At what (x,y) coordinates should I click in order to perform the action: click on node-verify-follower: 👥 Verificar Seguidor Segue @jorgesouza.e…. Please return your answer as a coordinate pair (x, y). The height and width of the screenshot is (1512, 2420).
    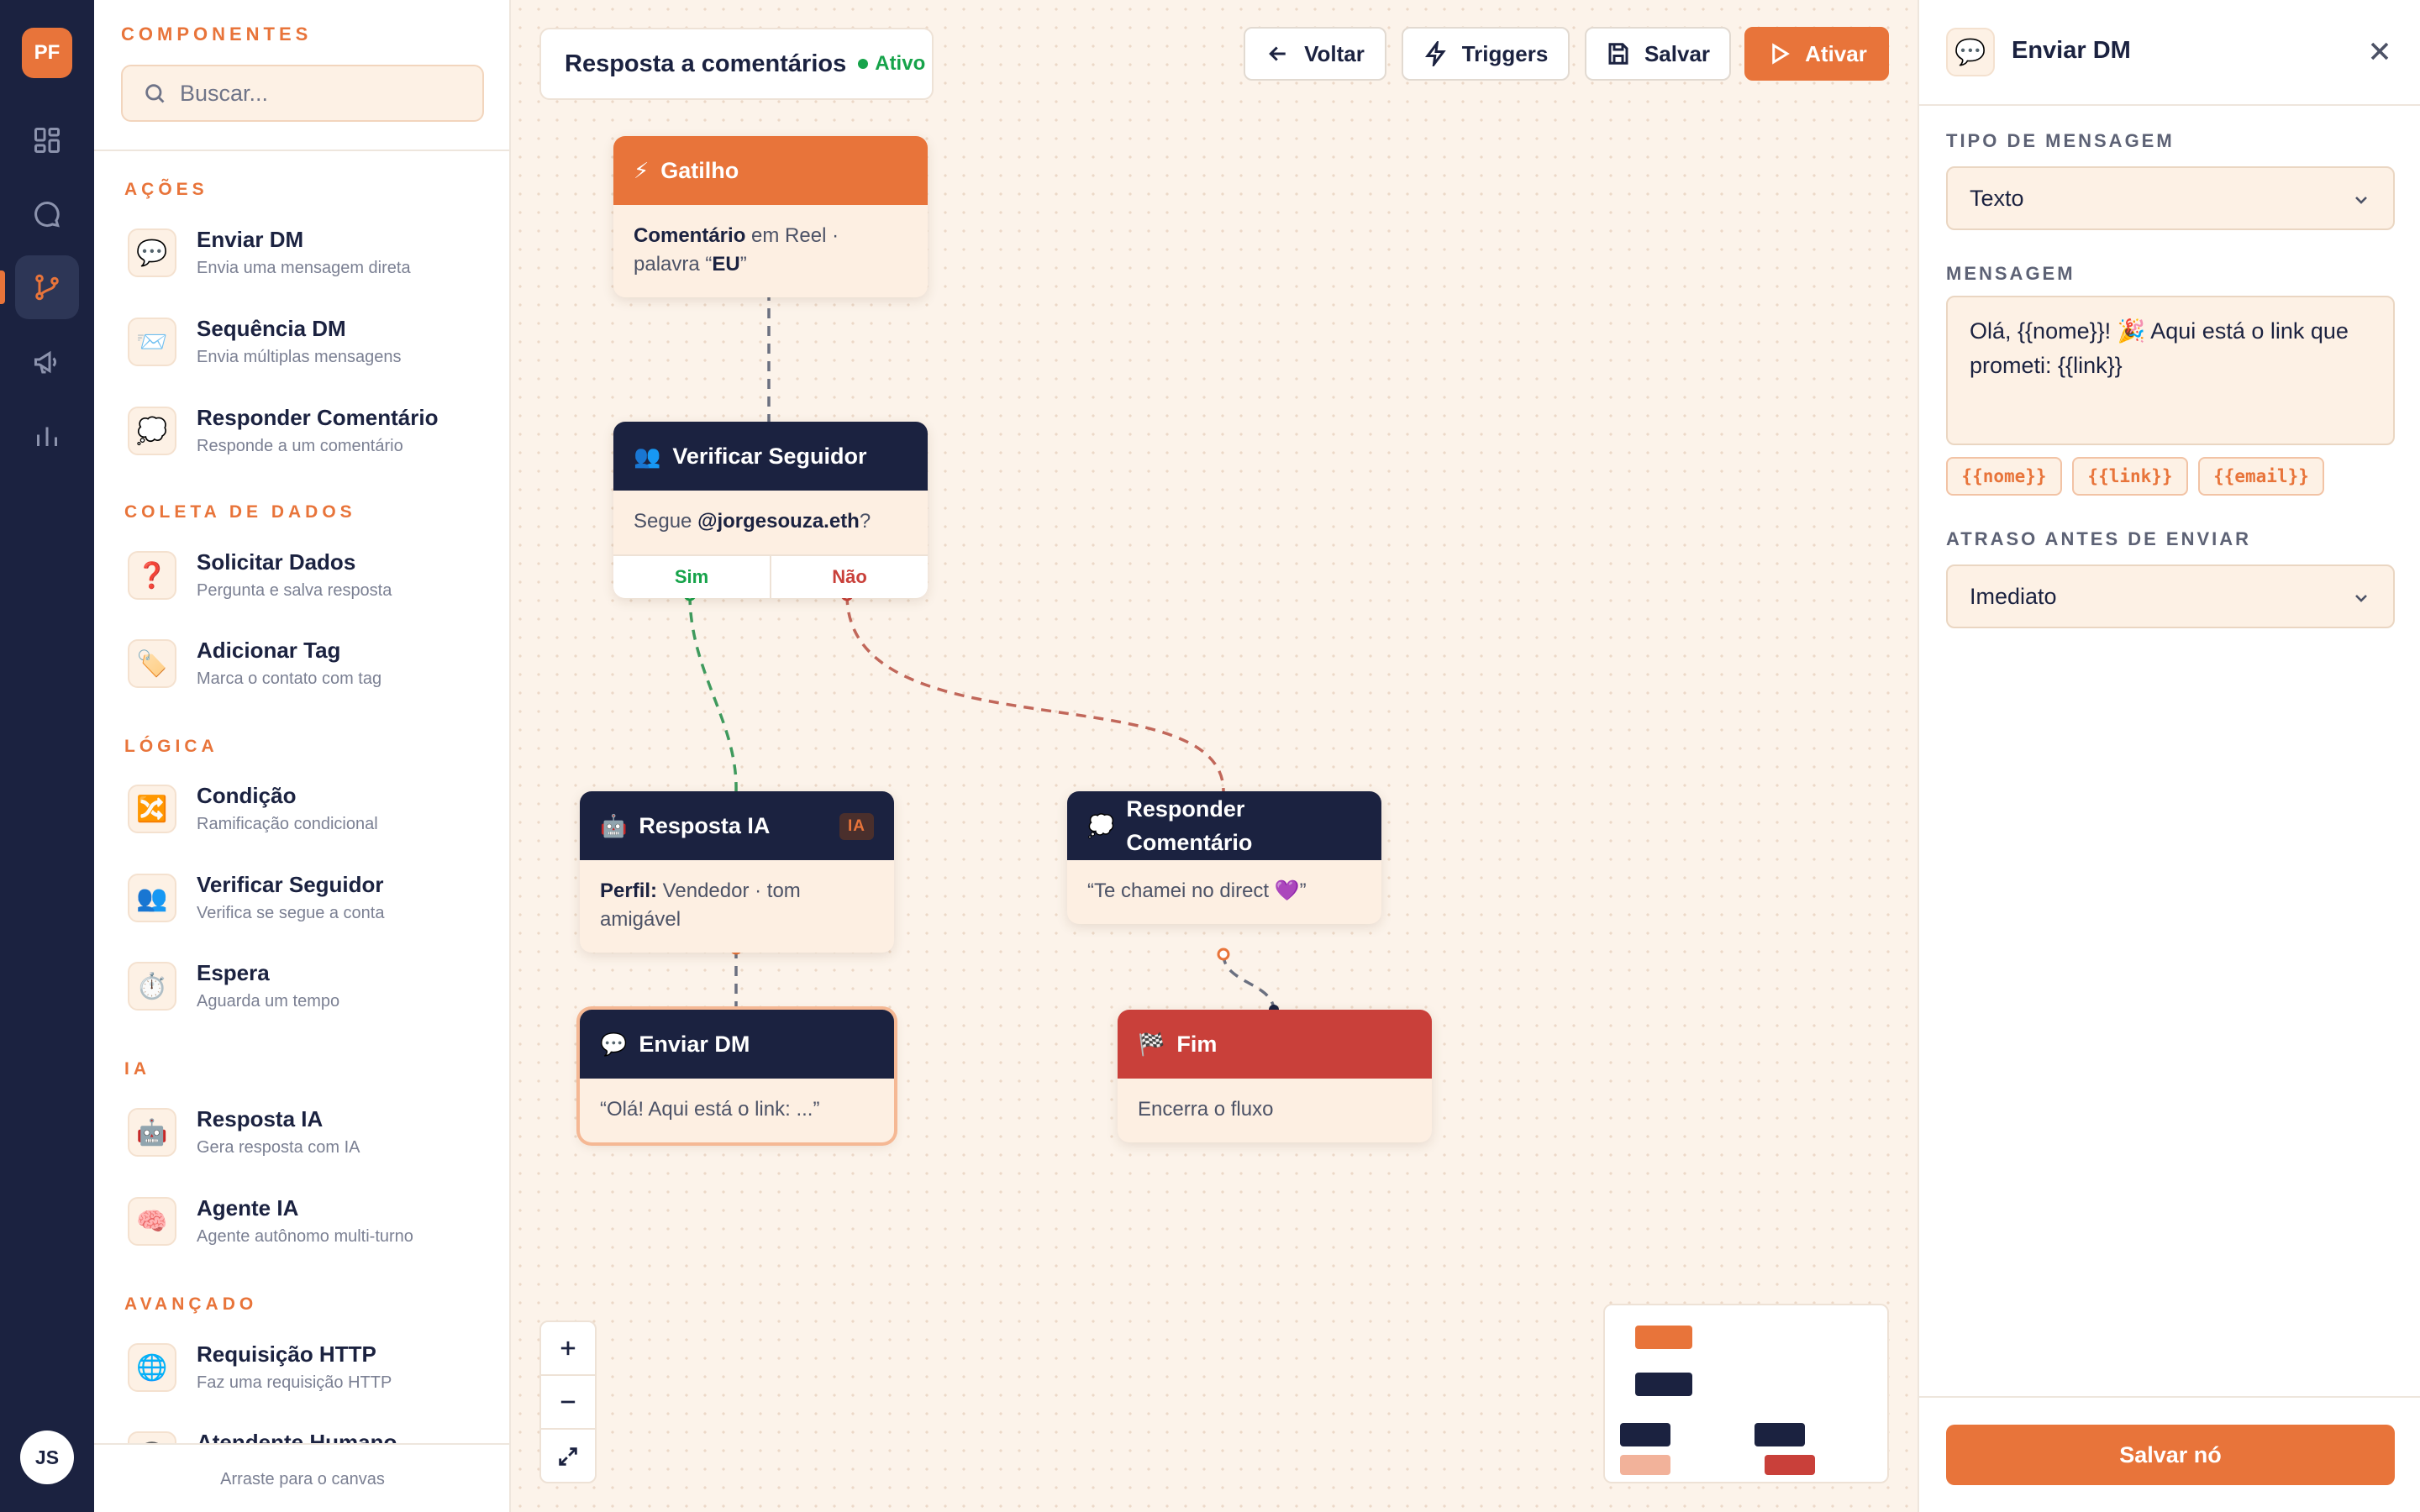
    Looking at the image, I should click on (770, 510).